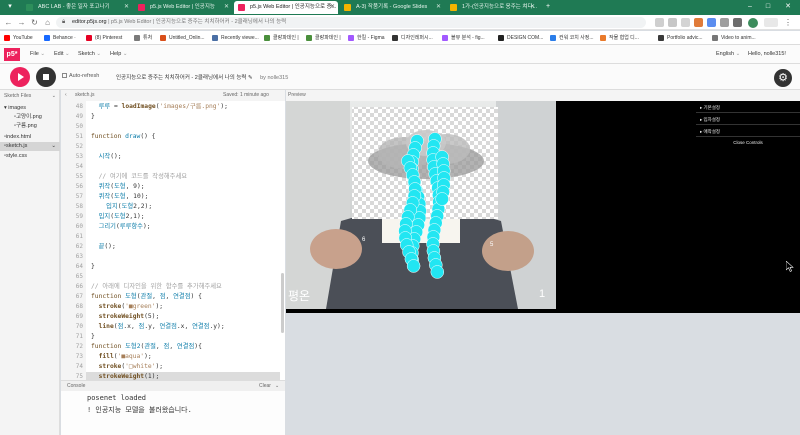 This screenshot has height=435, width=800. What do you see at coordinates (753, 23) in the screenshot?
I see `profile-avatar` at bounding box center [753, 23].